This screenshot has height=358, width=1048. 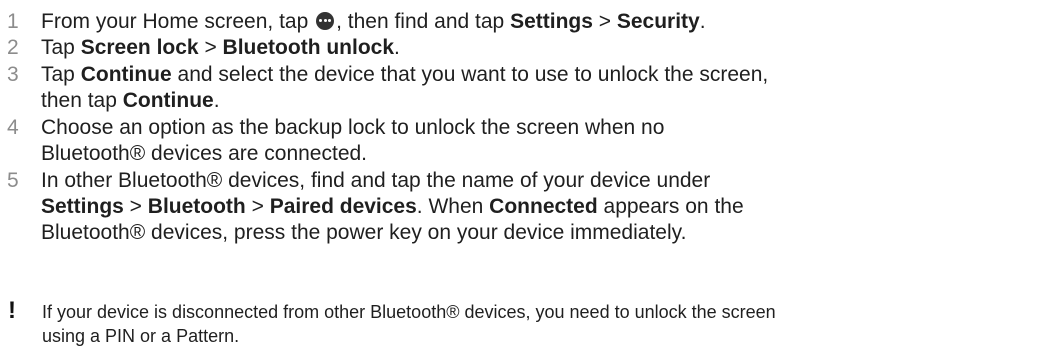 What do you see at coordinates (543, 206) in the screenshot?
I see `connected-label: Connected` at bounding box center [543, 206].